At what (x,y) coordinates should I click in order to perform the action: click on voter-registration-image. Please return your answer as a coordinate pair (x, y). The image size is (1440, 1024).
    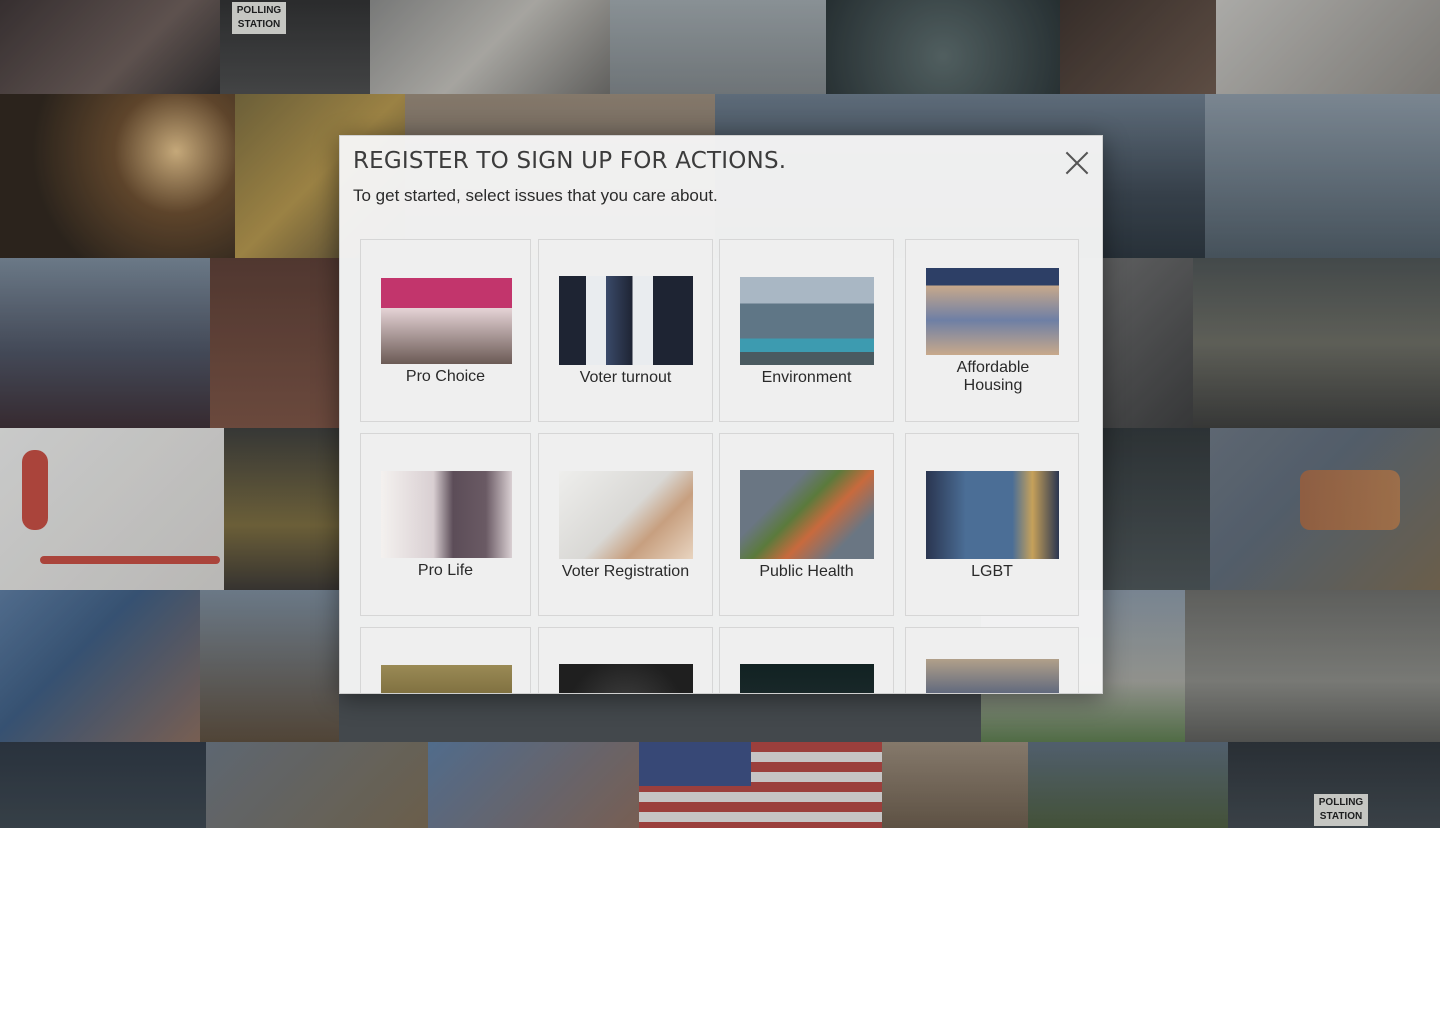
    Looking at the image, I should click on (626, 515).